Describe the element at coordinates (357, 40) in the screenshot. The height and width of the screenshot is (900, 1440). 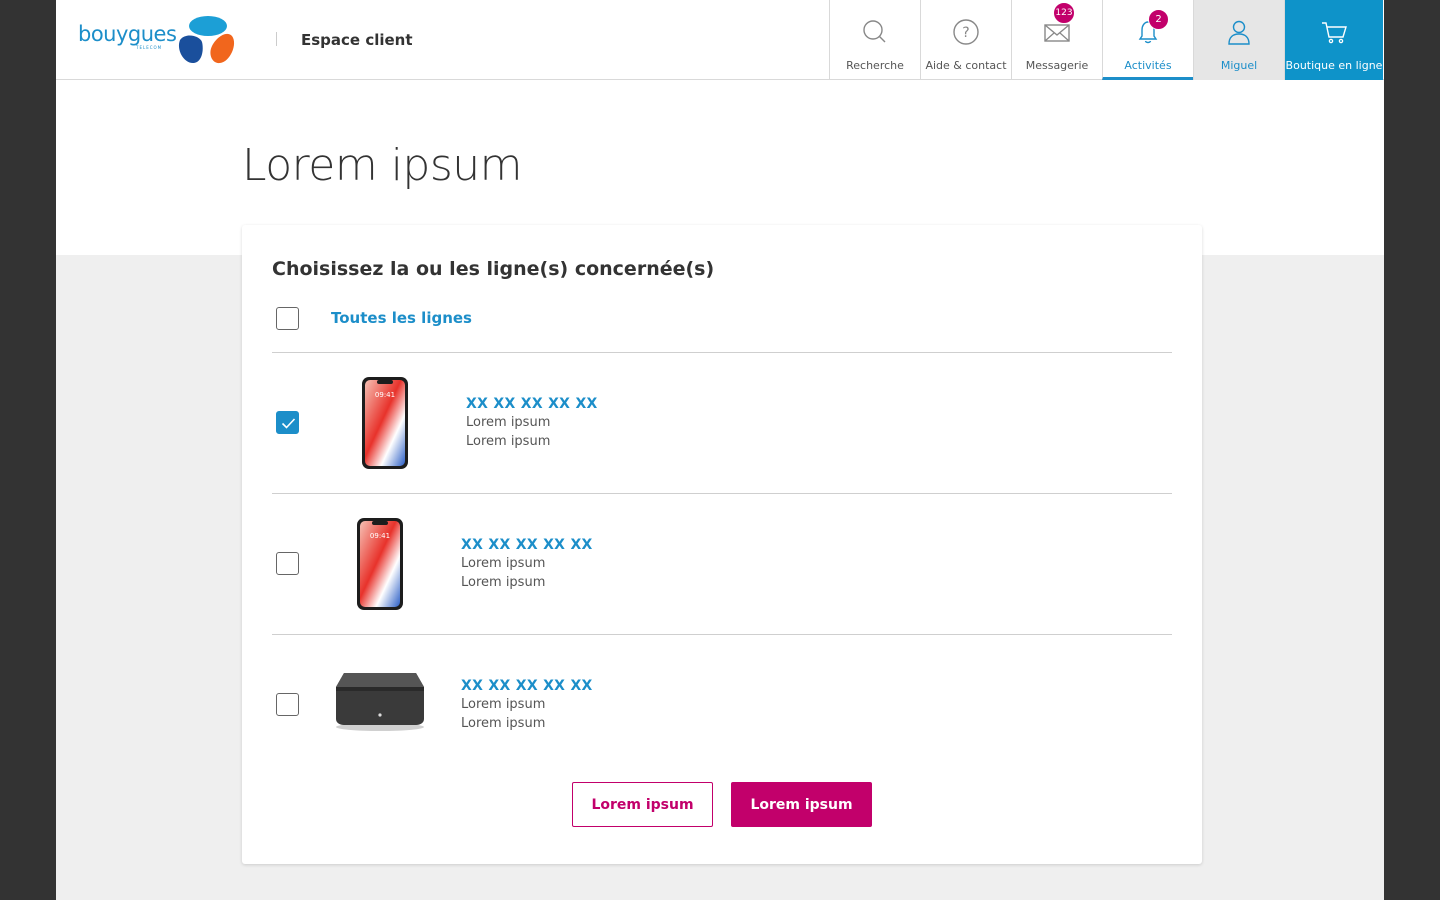
I see `section-title: Espace client` at that location.